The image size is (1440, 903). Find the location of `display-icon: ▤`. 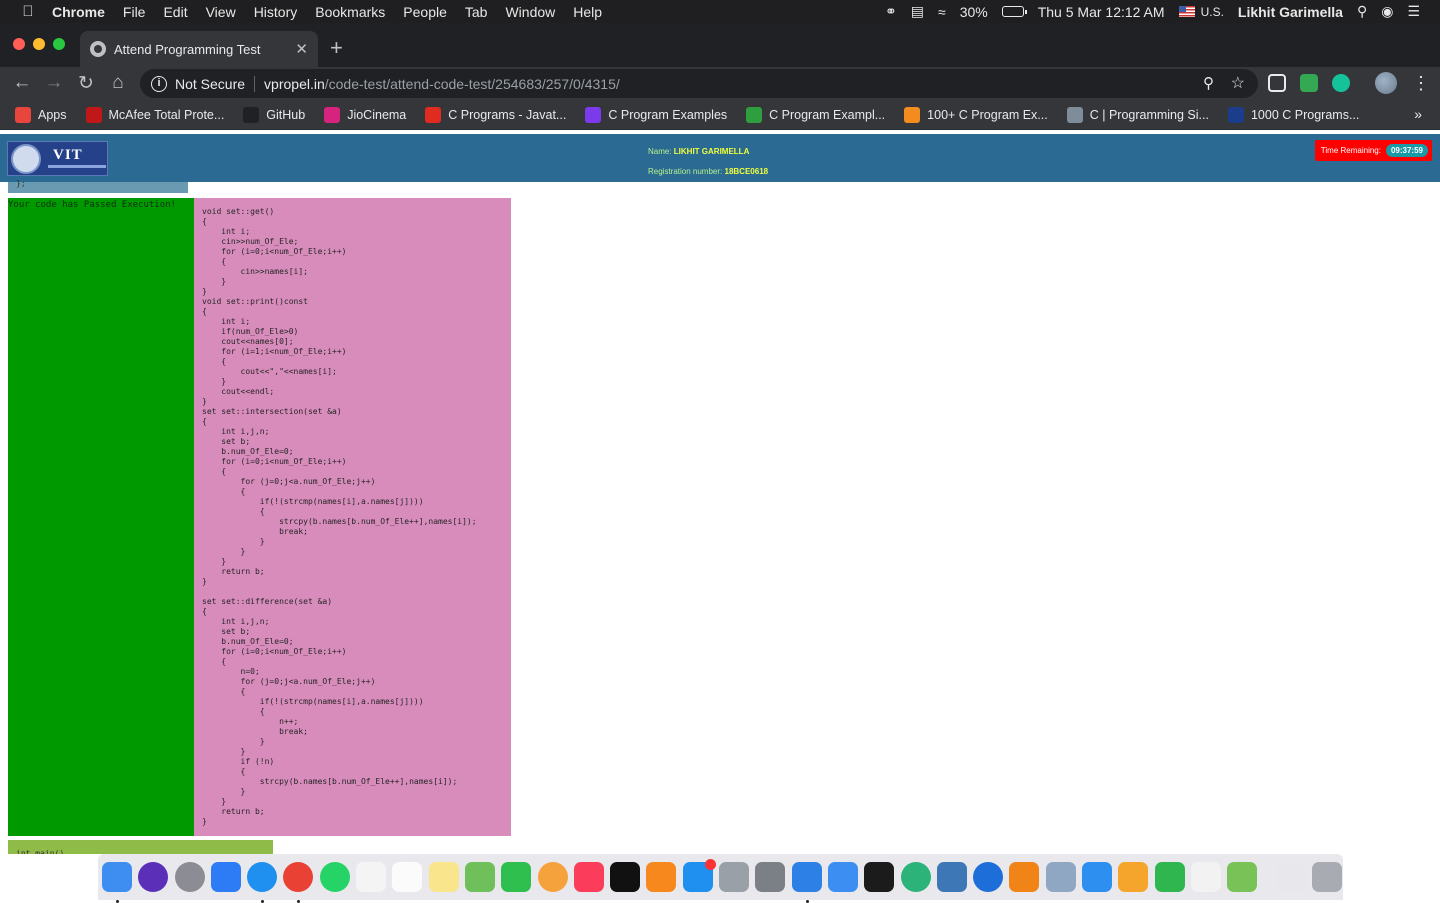

display-icon: ▤ is located at coordinates (917, 11).